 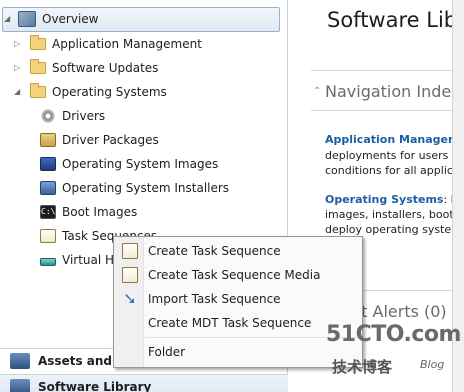 What do you see at coordinates (130, 298) in the screenshot?
I see `import-arrow-icon: ➘` at bounding box center [130, 298].